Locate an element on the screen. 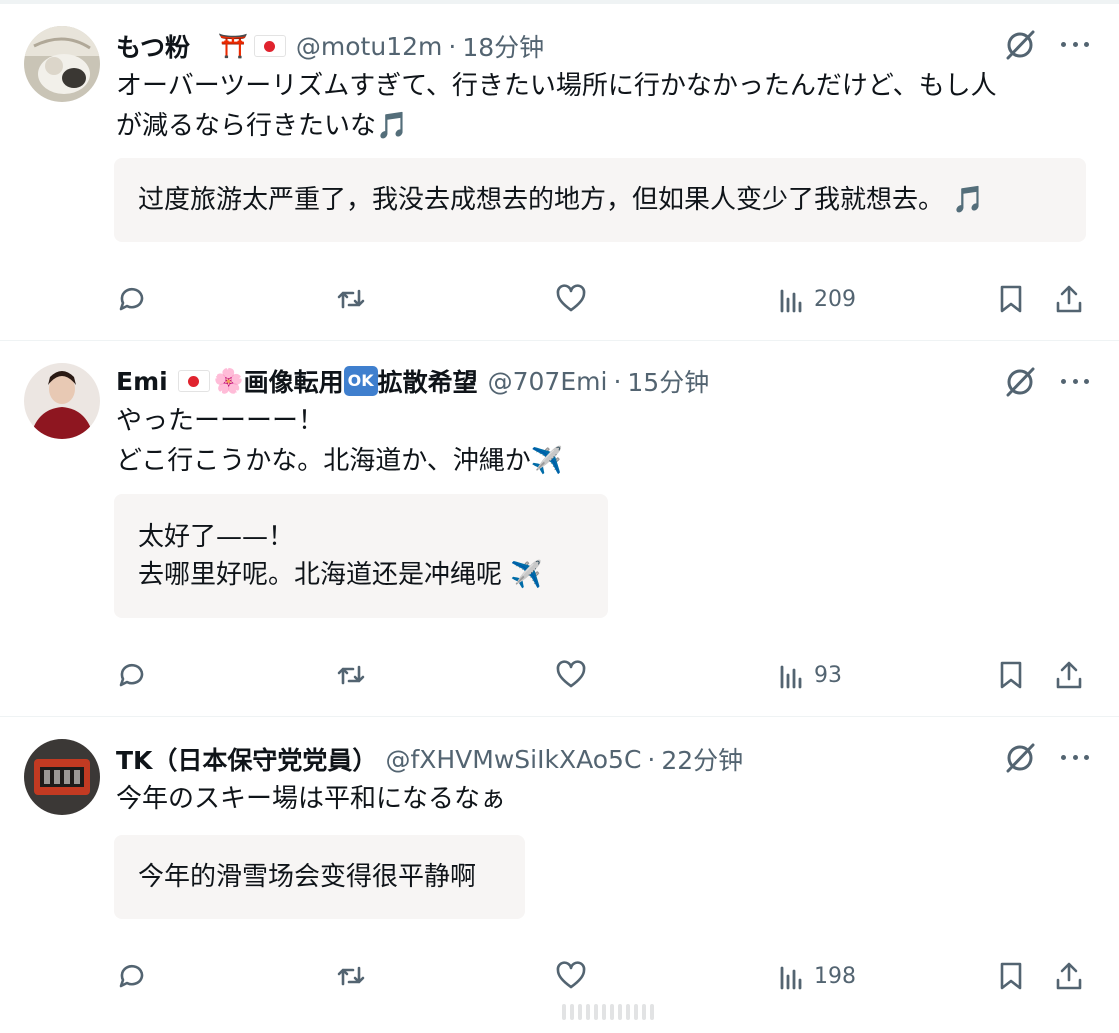 The width and height of the screenshot is (1119, 1033). ok-badge: OK is located at coordinates (360, 381).